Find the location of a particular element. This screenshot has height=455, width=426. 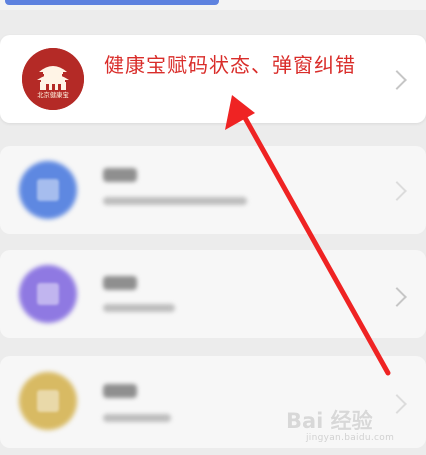

coin-icon-glyph is located at coordinates (48, 401).